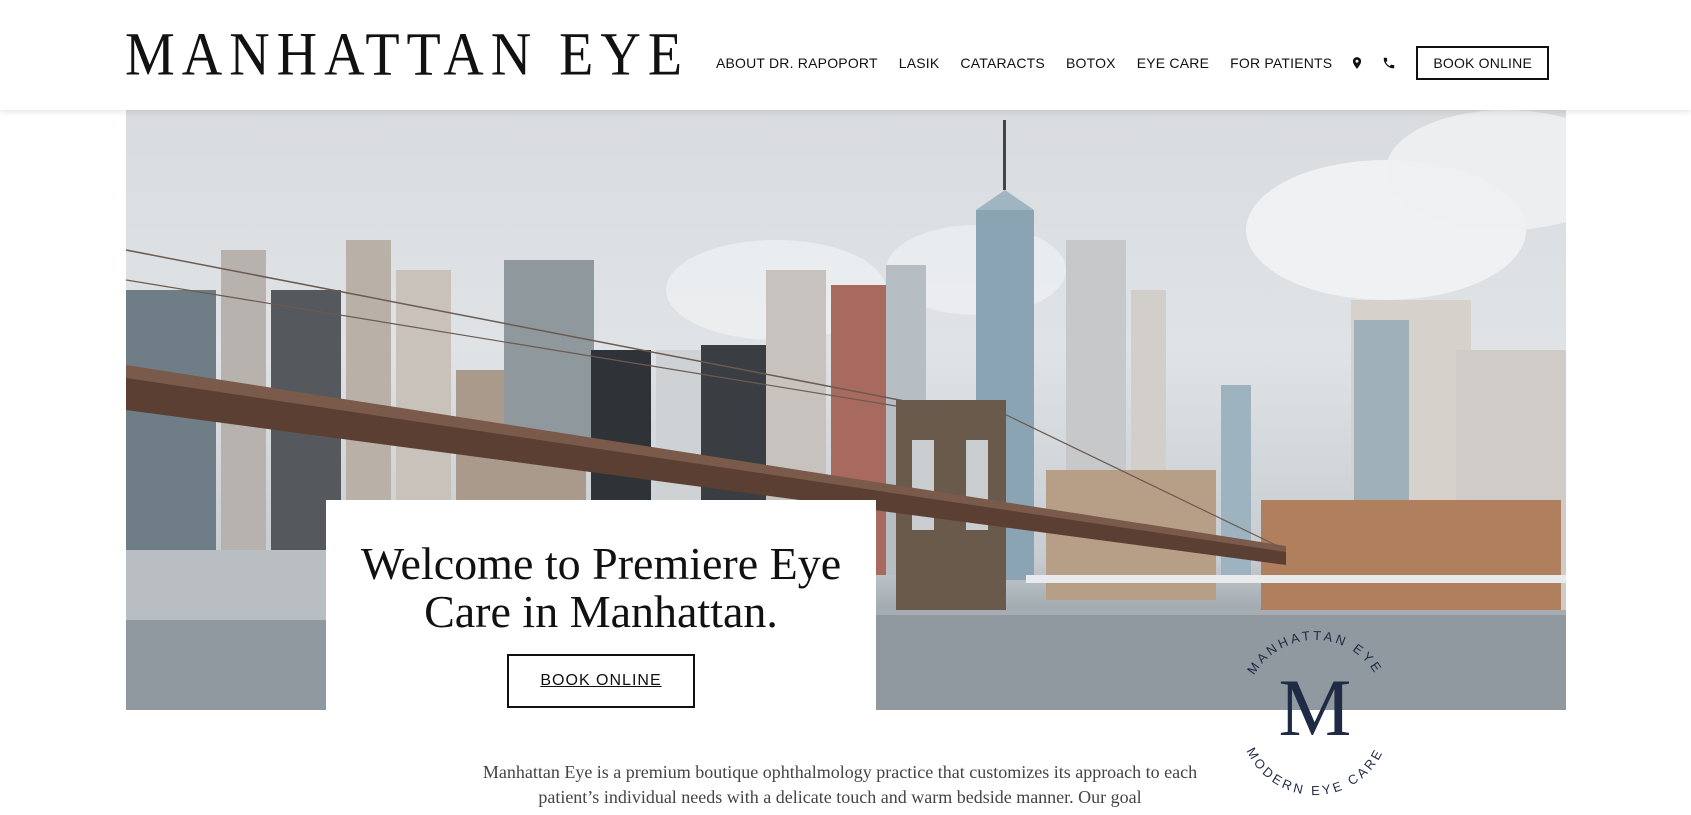  I want to click on nav-for-patients: FOR PATIENTS, so click(1281, 63).